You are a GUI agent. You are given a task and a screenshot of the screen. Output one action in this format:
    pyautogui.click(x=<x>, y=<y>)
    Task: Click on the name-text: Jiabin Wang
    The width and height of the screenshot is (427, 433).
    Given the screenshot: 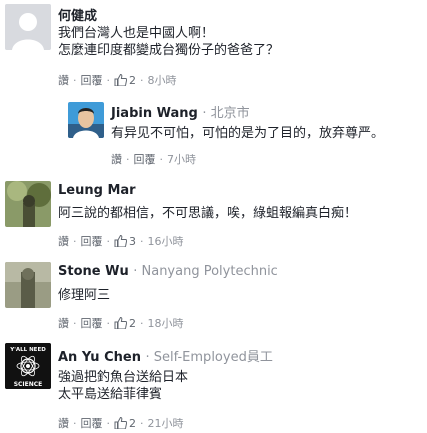 What is the action you would take?
    pyautogui.click(x=154, y=113)
    